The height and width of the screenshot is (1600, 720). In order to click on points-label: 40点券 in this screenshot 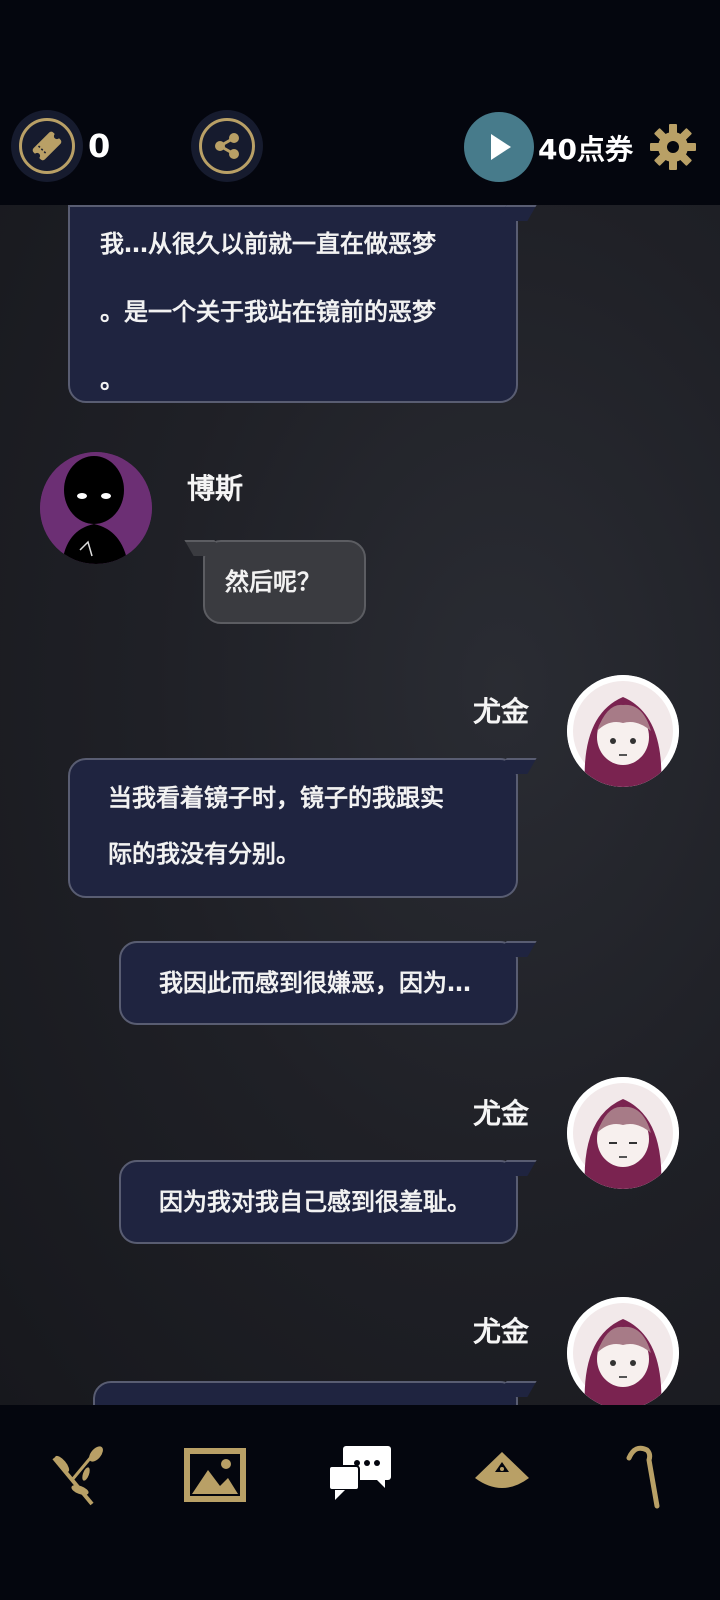, I will do `click(585, 149)`.